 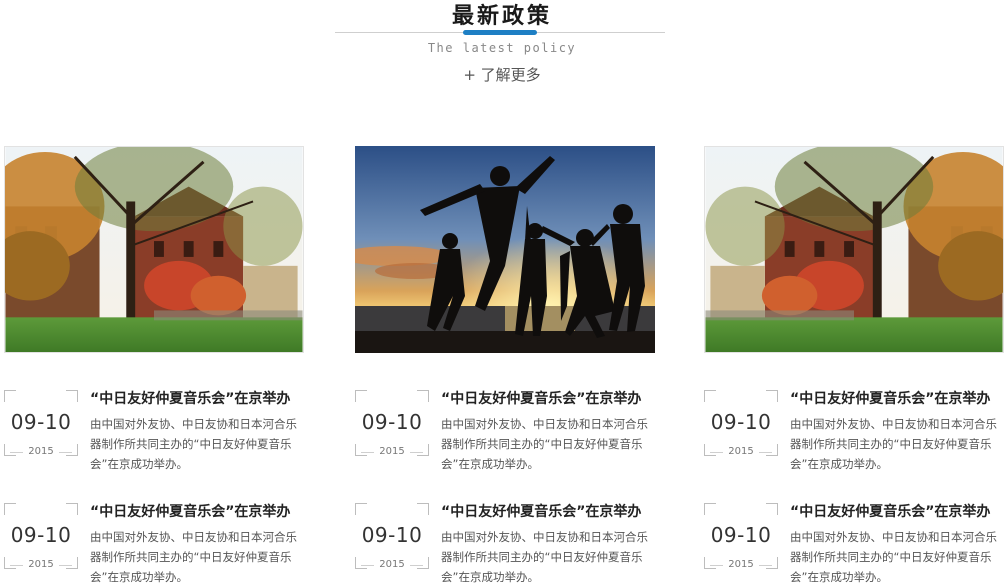 What do you see at coordinates (502, 74) in the screenshot?
I see `learn-more-link: + 了解更多` at bounding box center [502, 74].